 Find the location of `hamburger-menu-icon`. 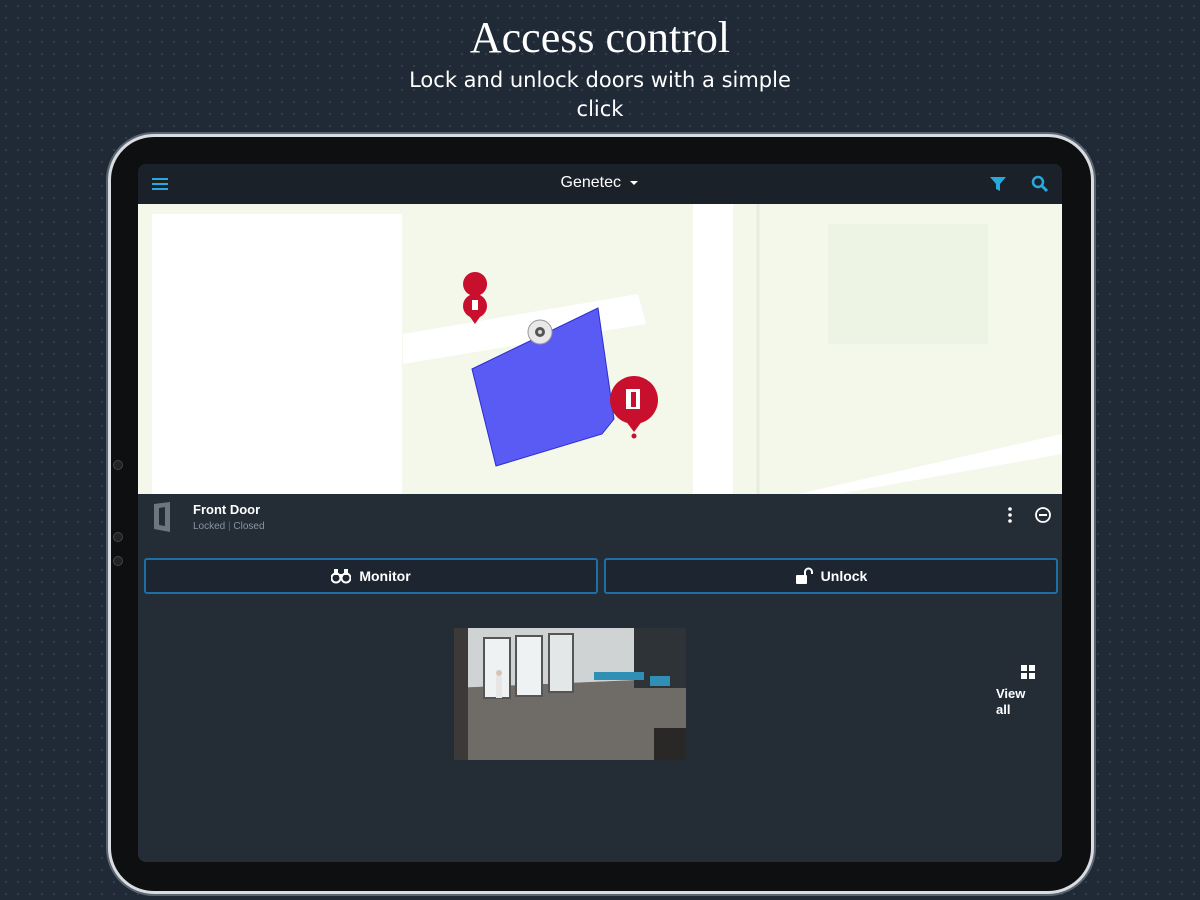

hamburger-menu-icon is located at coordinates (160, 184).